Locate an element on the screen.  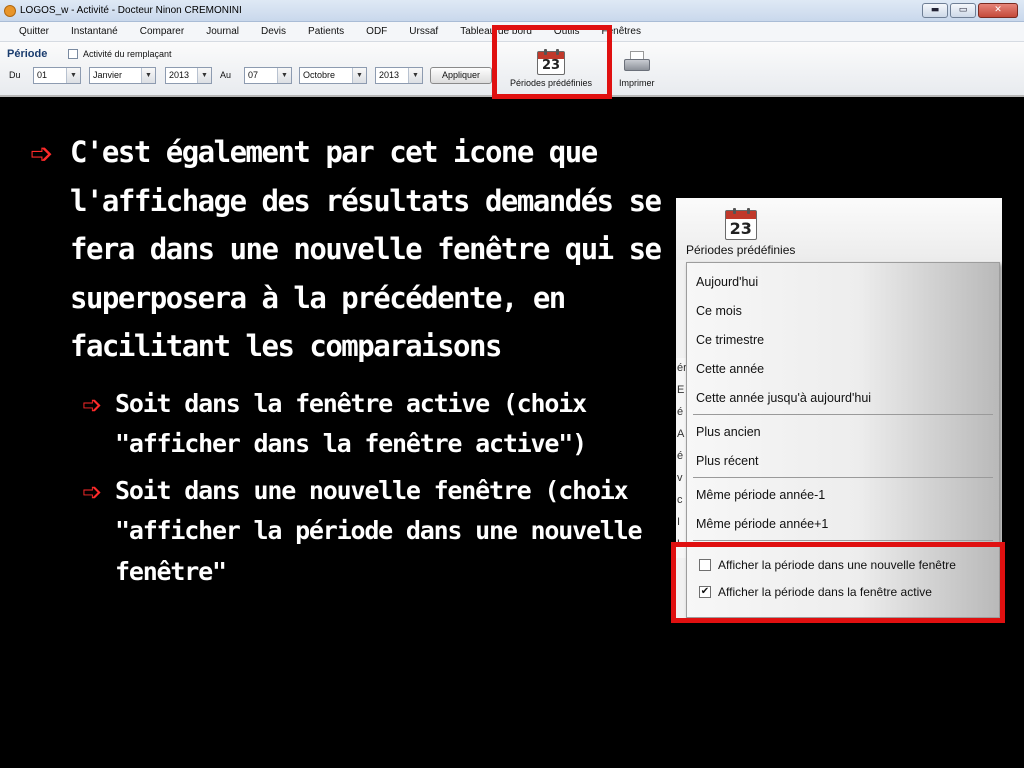
window-controls: ▬ ▭ ✕ is located at coordinates (970, 10).